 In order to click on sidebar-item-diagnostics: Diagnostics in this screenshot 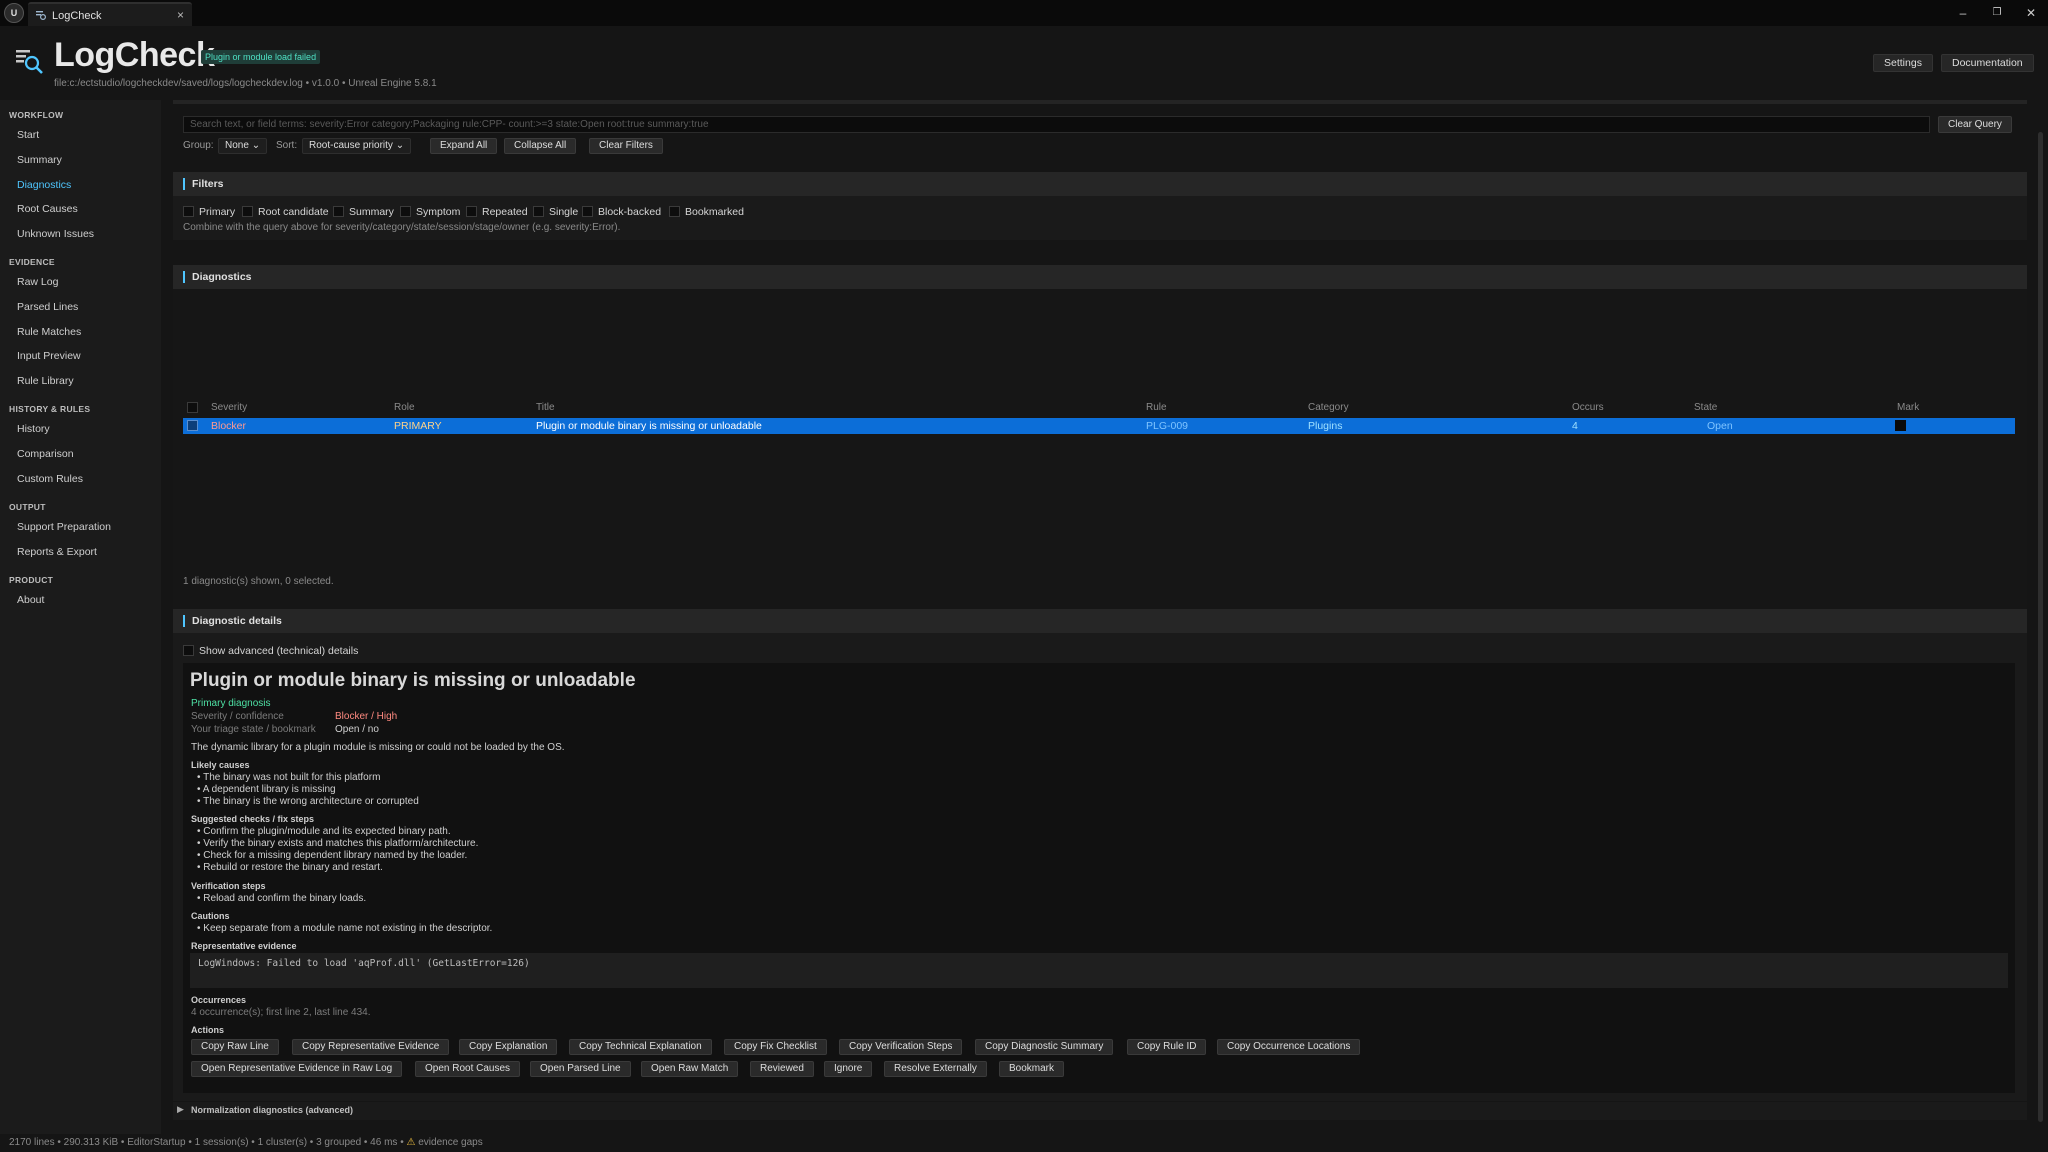, I will do `click(44, 185)`.